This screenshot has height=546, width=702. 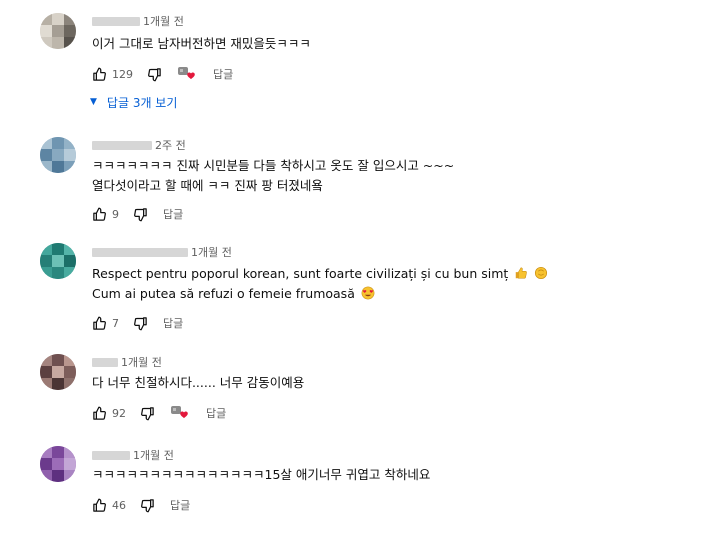 I want to click on comment-text-line: 다 너무 친절하시다...... 너무 감동이예용, so click(x=198, y=382).